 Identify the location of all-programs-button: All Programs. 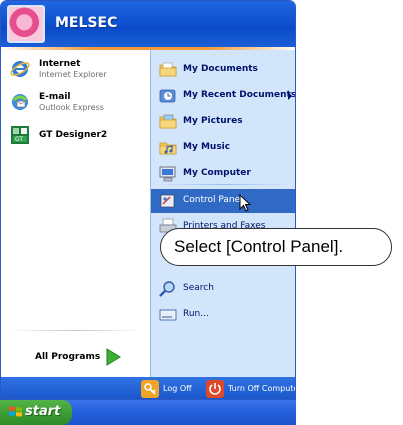
(91, 358).